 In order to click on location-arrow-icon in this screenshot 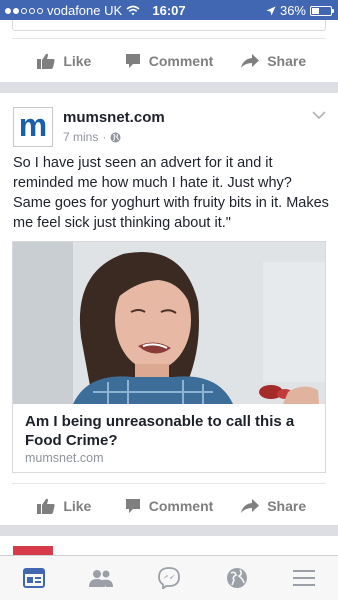, I will do `click(271, 10)`.